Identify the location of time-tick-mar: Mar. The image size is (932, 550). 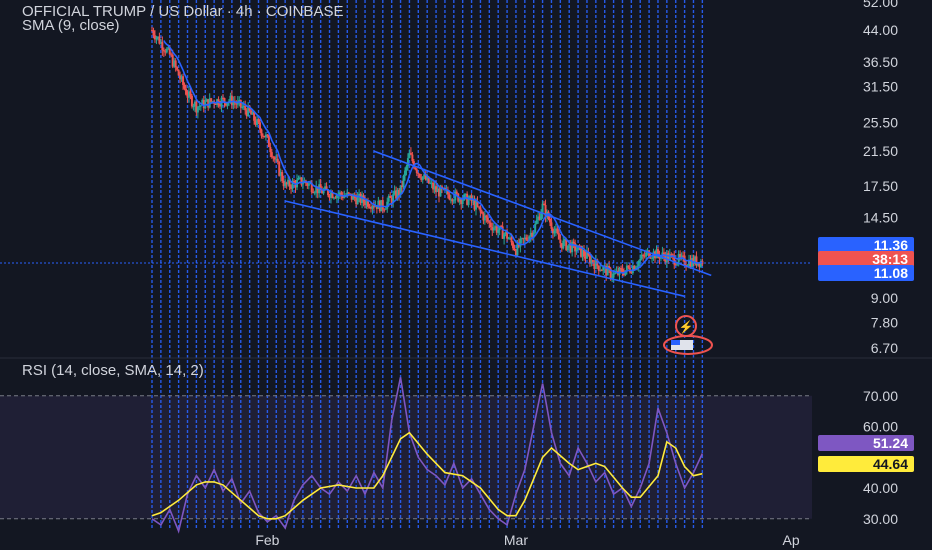
(516, 540).